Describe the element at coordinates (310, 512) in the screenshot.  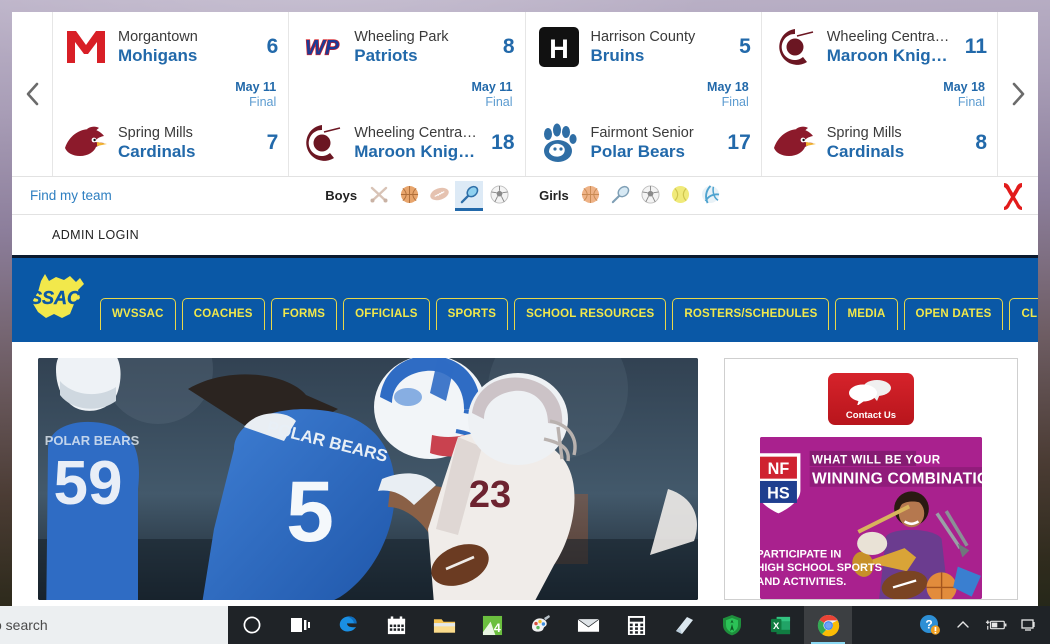
I see `svg-text: 5` at that location.